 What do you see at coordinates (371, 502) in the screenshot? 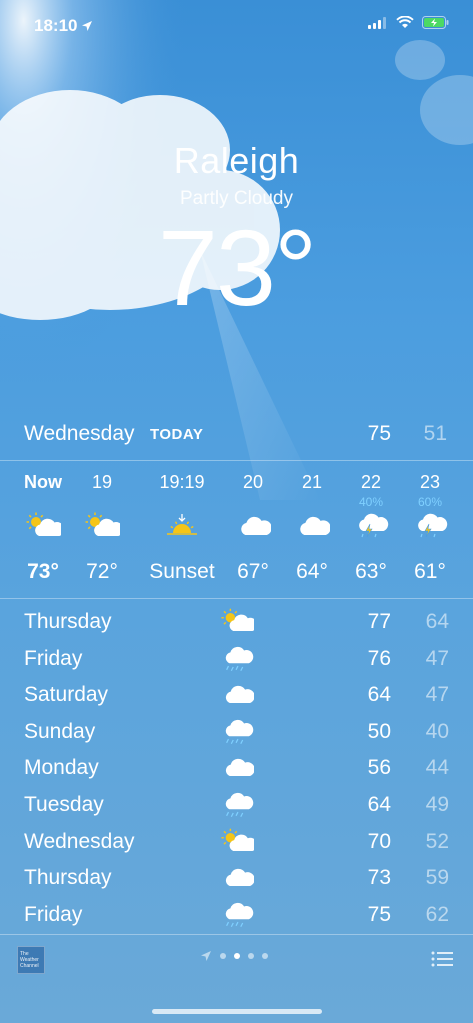
I see `precip-chance: 40%` at bounding box center [371, 502].